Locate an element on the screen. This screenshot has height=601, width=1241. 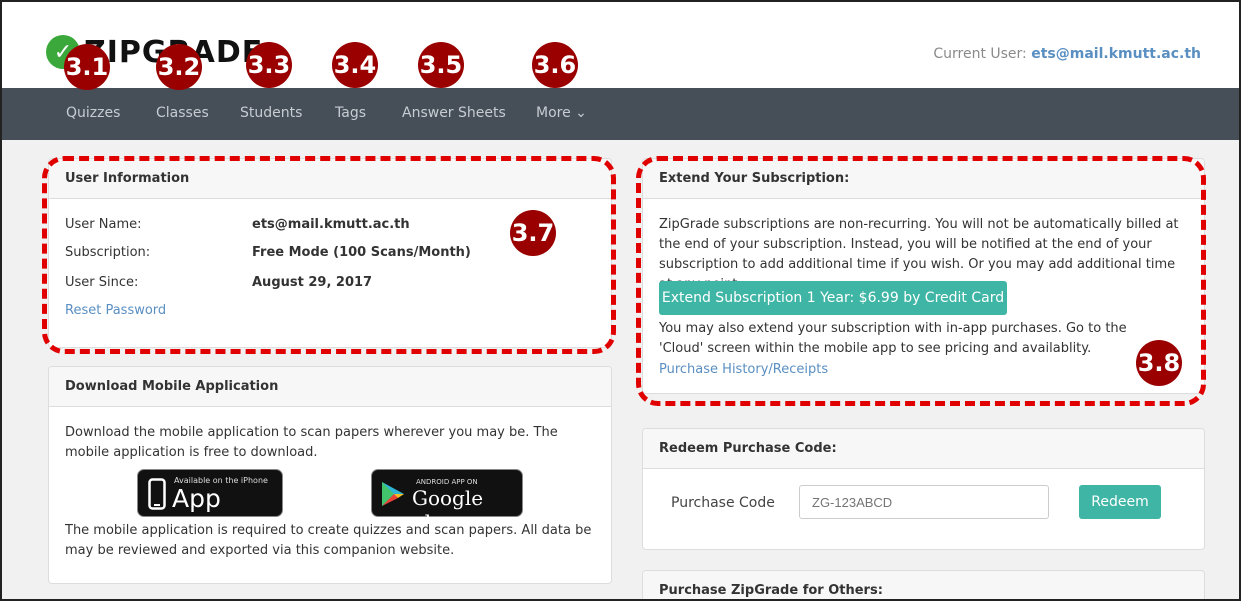
annotation-badge: 3.1 is located at coordinates (87, 67).